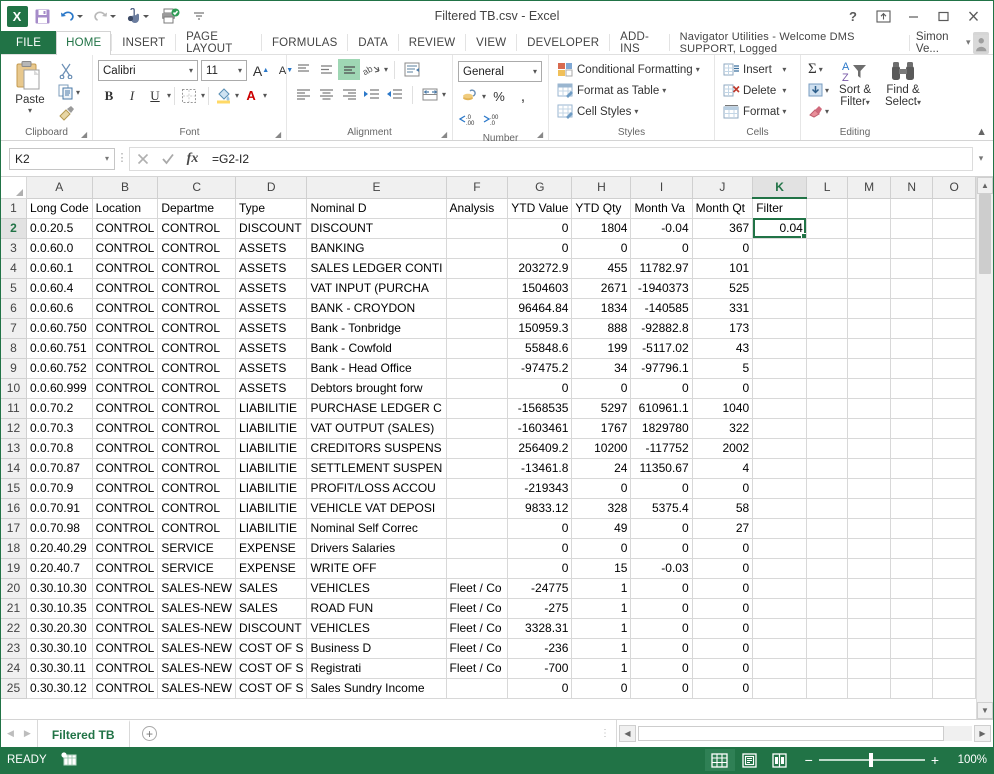 The image size is (994, 774). What do you see at coordinates (954, 448) in the screenshot?
I see `cell-O13` at bounding box center [954, 448].